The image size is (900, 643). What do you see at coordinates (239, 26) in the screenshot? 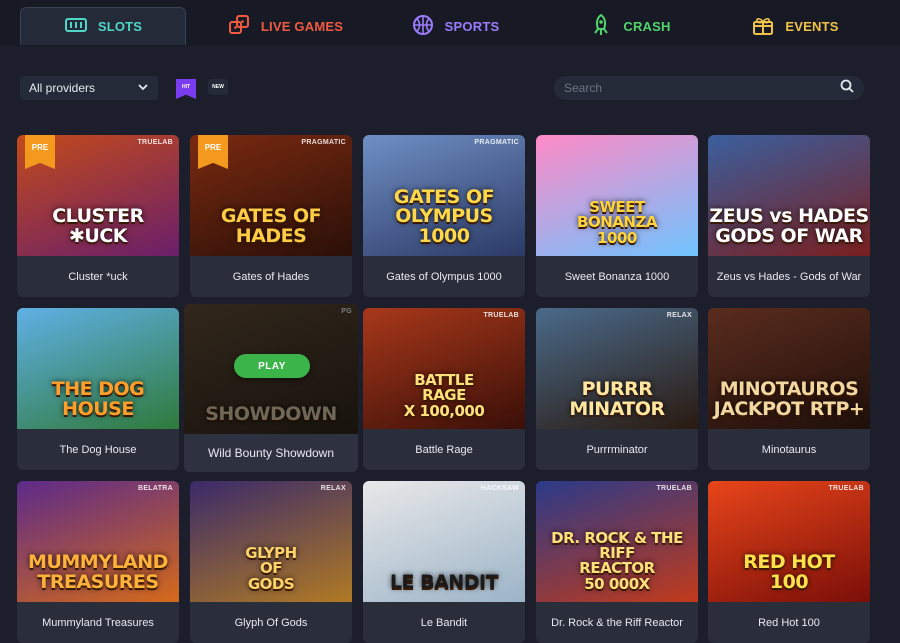
I see `dice-icon` at bounding box center [239, 26].